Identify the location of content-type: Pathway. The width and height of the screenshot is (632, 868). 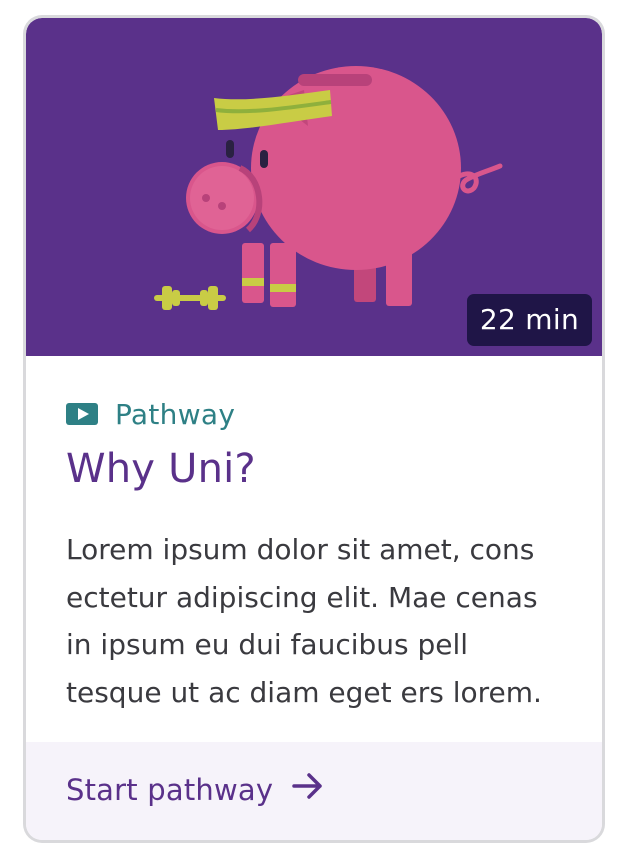
(150, 414).